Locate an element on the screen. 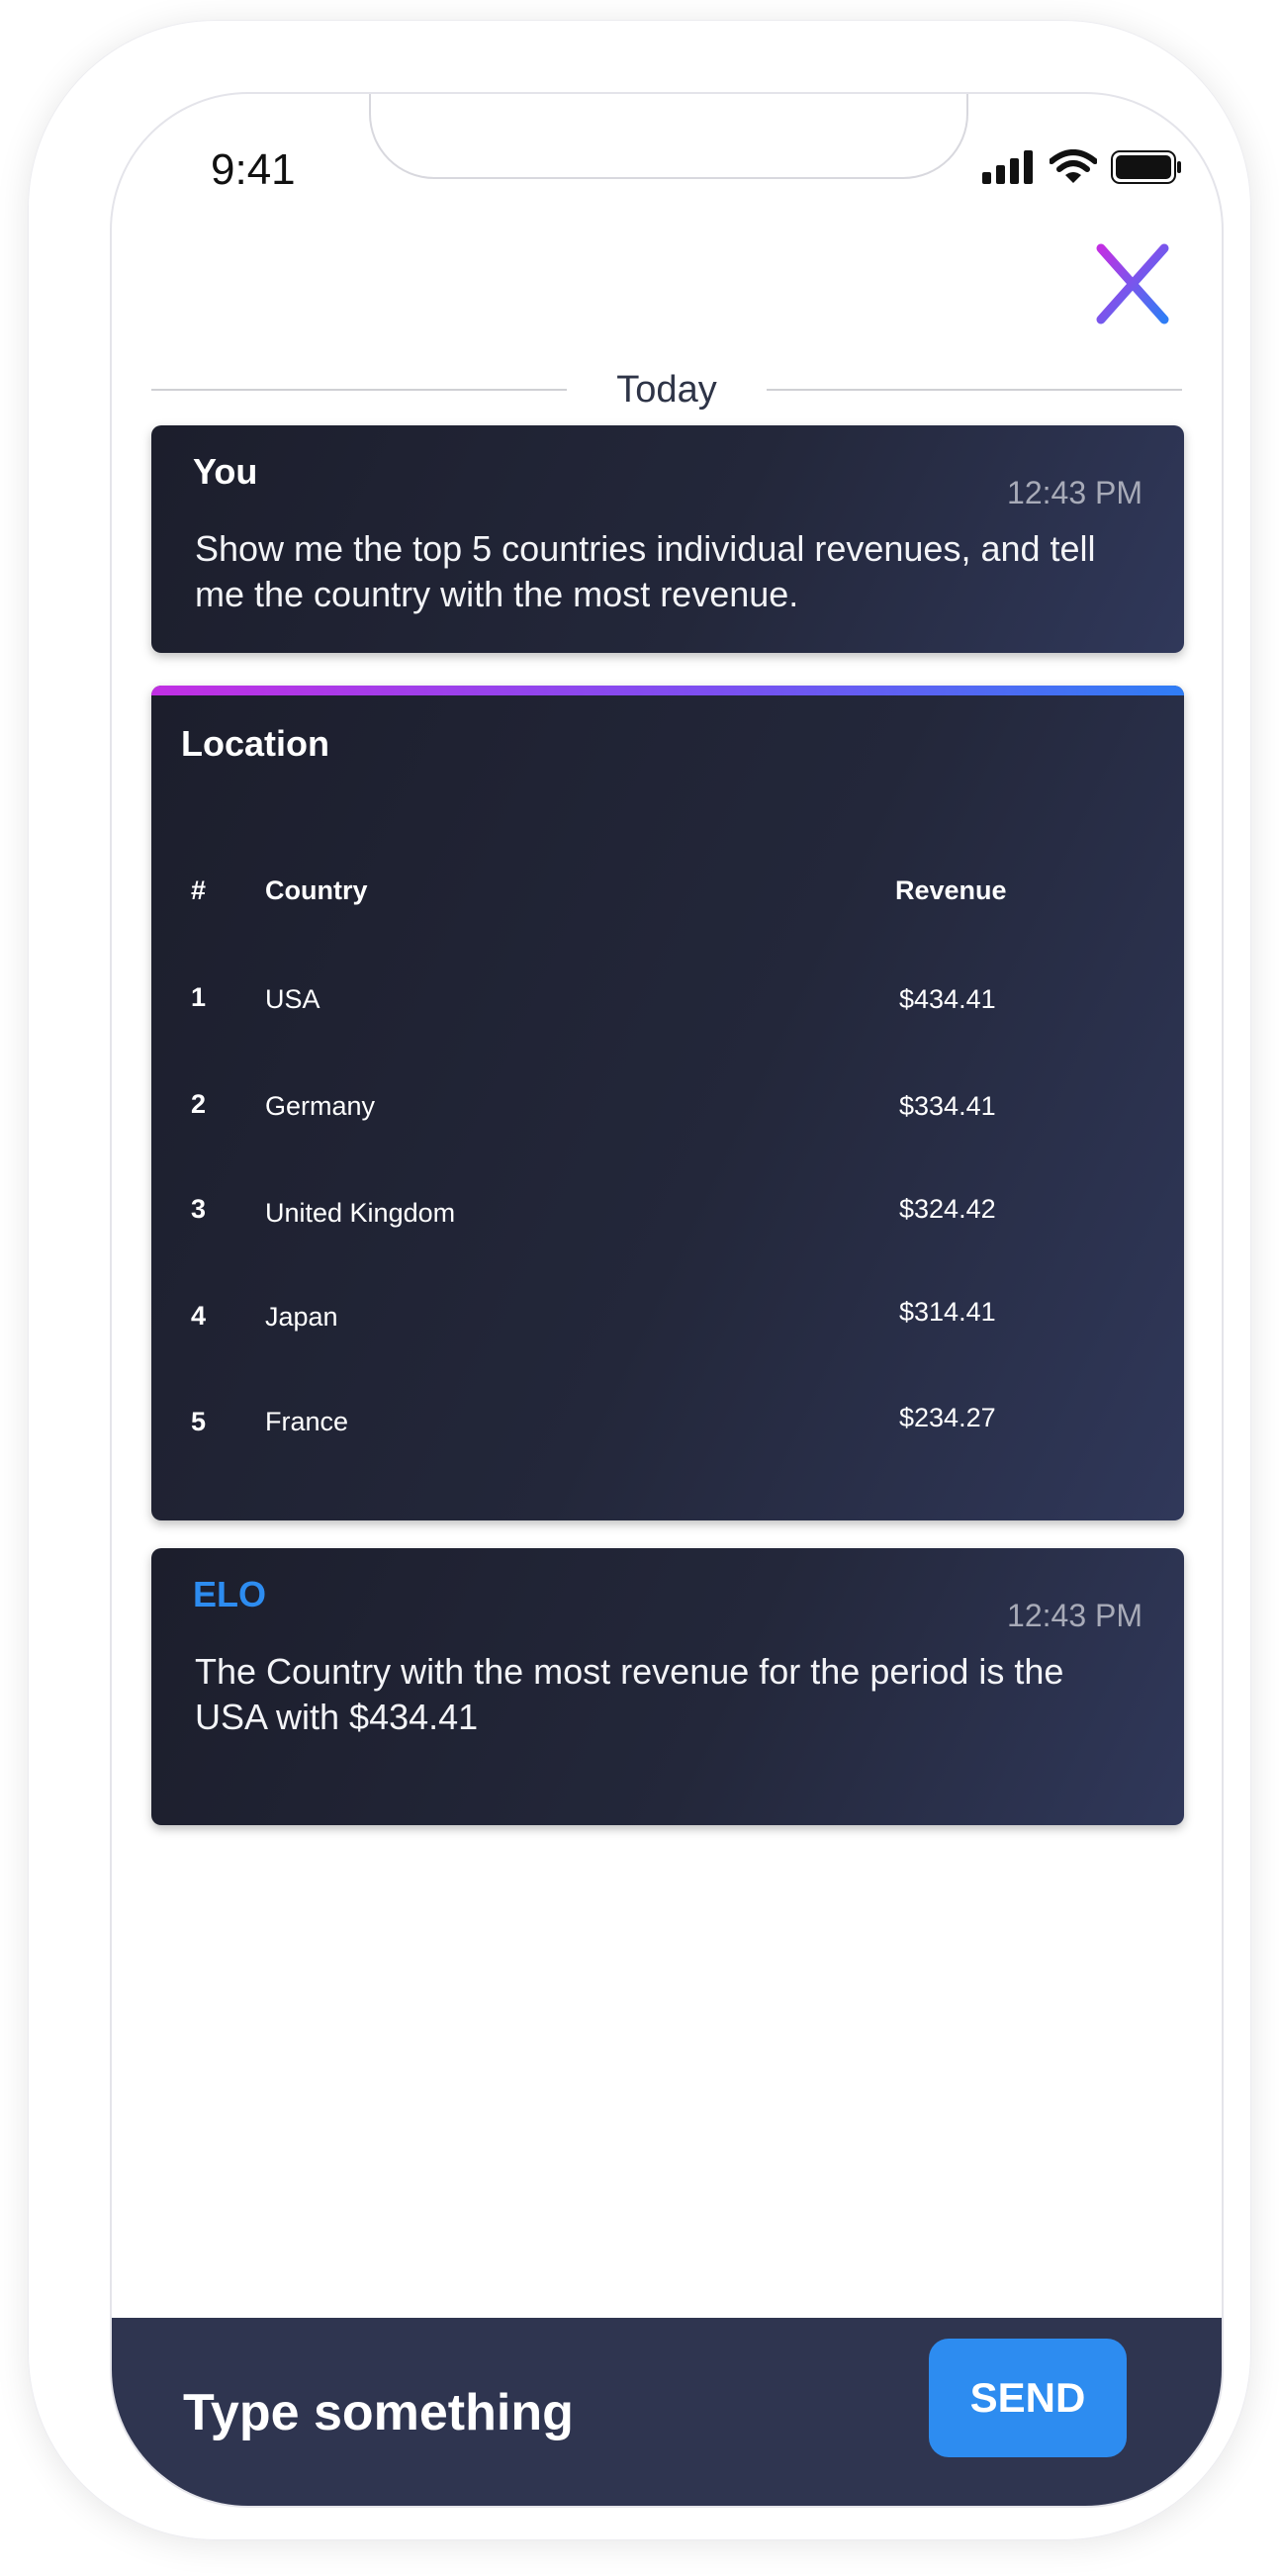 The image size is (1279, 2576). table-title: Location is located at coordinates (255, 744).